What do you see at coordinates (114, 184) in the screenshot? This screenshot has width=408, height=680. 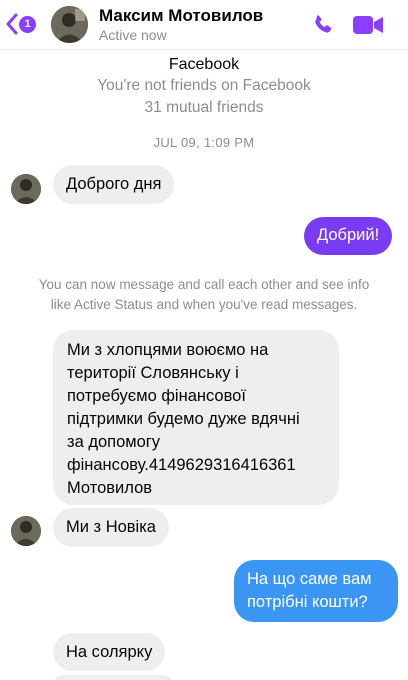 I see `message-bubble: Доброго дня` at bounding box center [114, 184].